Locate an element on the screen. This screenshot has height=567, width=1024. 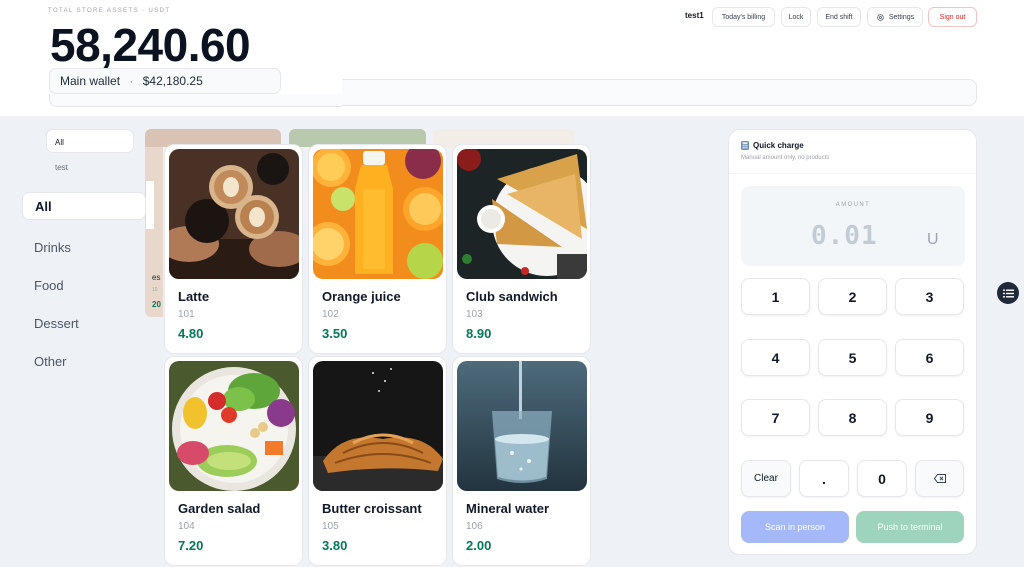
product-price: 4.80 is located at coordinates (191, 333).